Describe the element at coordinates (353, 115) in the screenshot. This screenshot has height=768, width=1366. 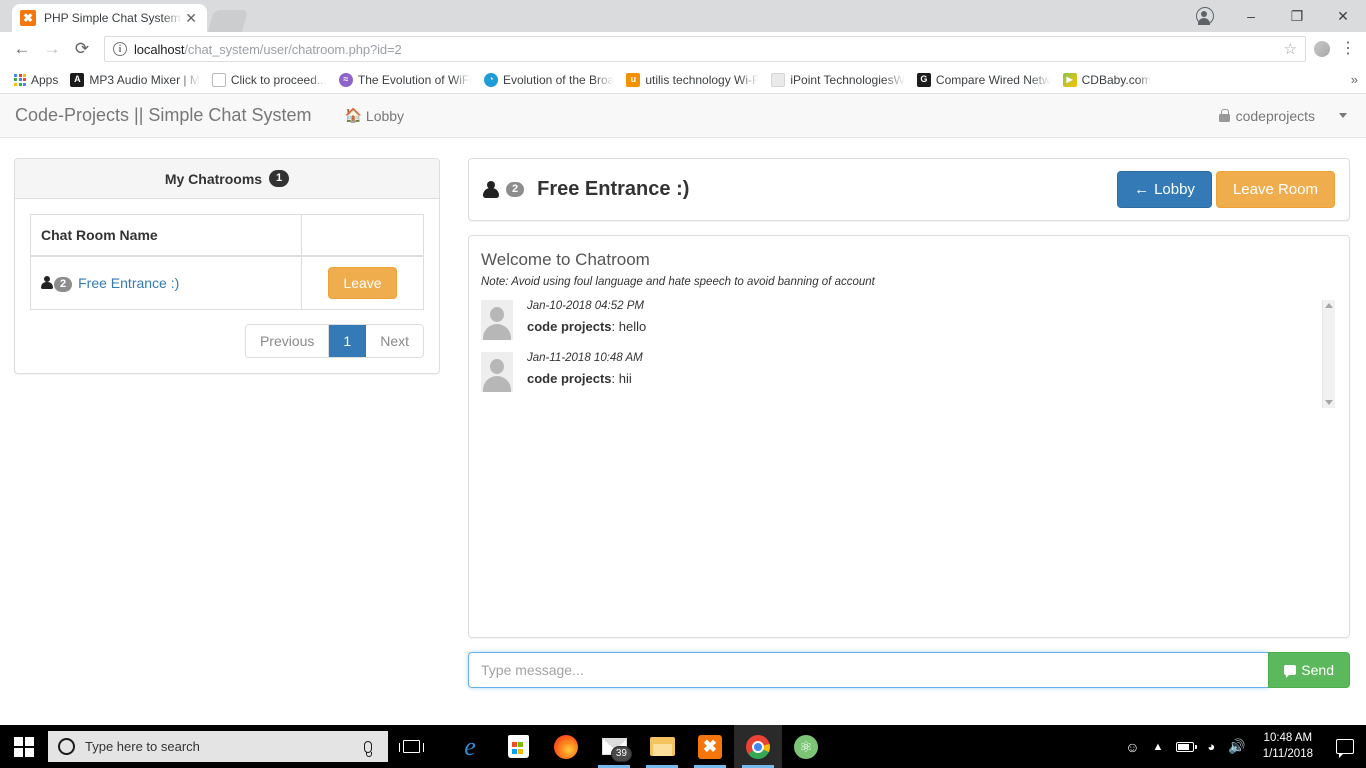
I see `home-icon: 🏠` at that location.